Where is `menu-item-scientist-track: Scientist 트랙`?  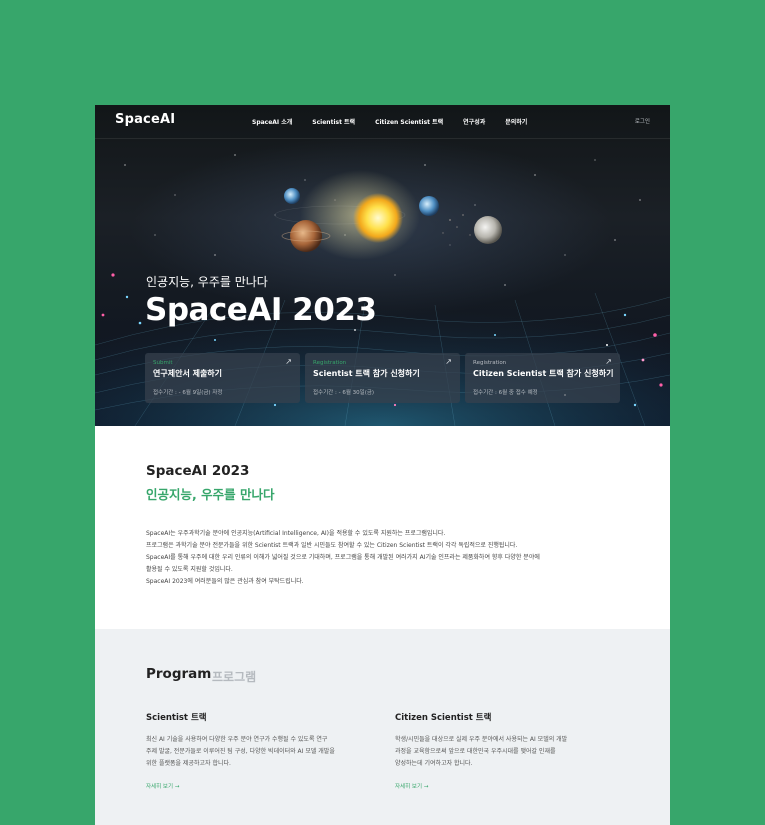 menu-item-scientist-track: Scientist 트랙 is located at coordinates (333, 121).